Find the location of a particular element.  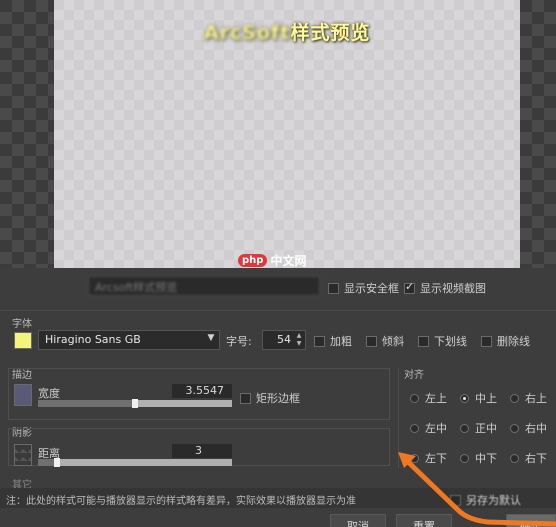

align-top-right-label: 右上 is located at coordinates (536, 398).